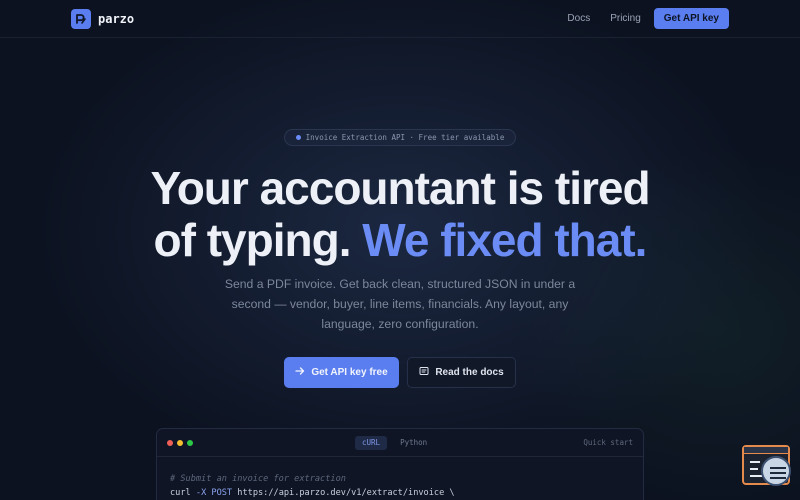 Image resolution: width=800 pixels, height=500 pixels. I want to click on brand-name: parzo, so click(116, 19).